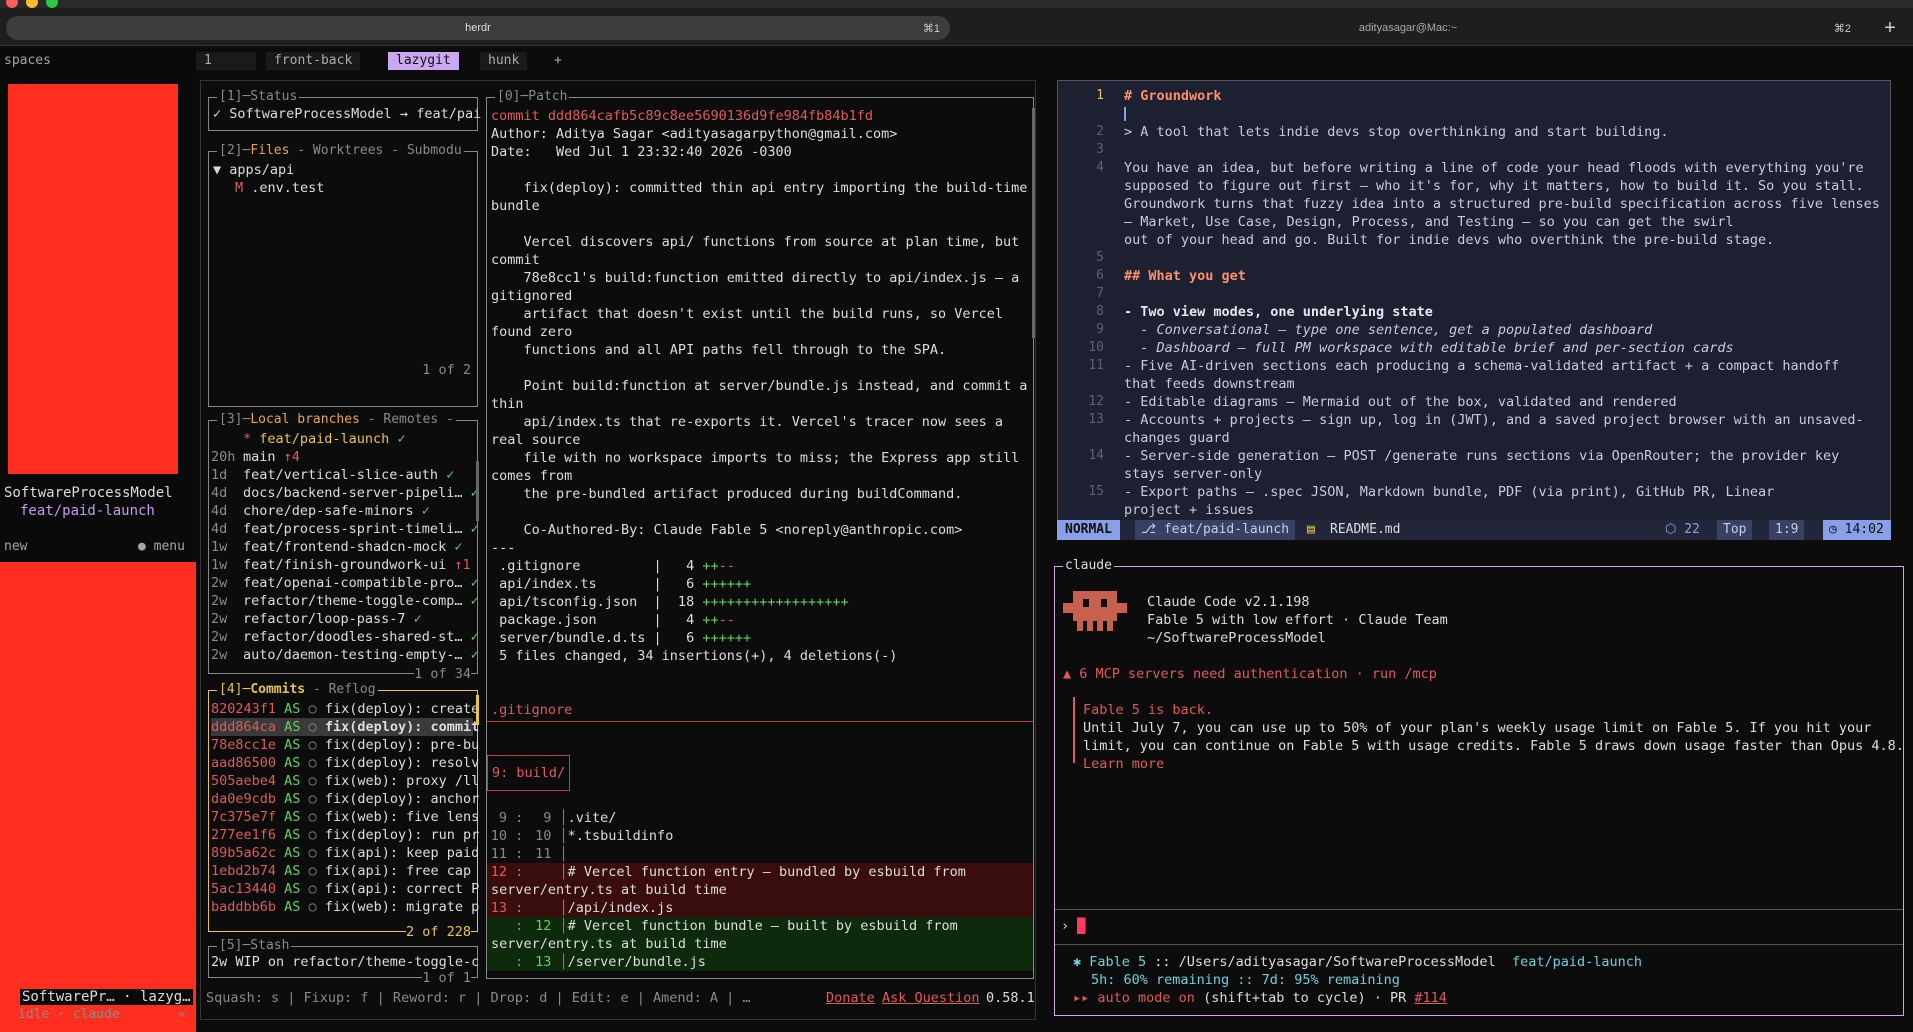 Image resolution: width=1913 pixels, height=1032 pixels. What do you see at coordinates (342, 871) in the screenshot?
I see `commit-row: 1ebd2b74 AS ○ fix(api): free cap` at bounding box center [342, 871].